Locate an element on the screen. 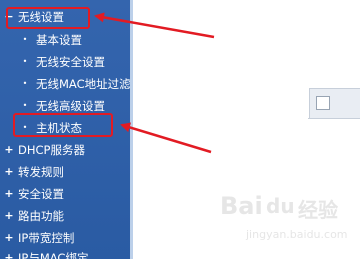 The image size is (360, 269). annotation-arrow-wireless is located at coordinates (154, 25).